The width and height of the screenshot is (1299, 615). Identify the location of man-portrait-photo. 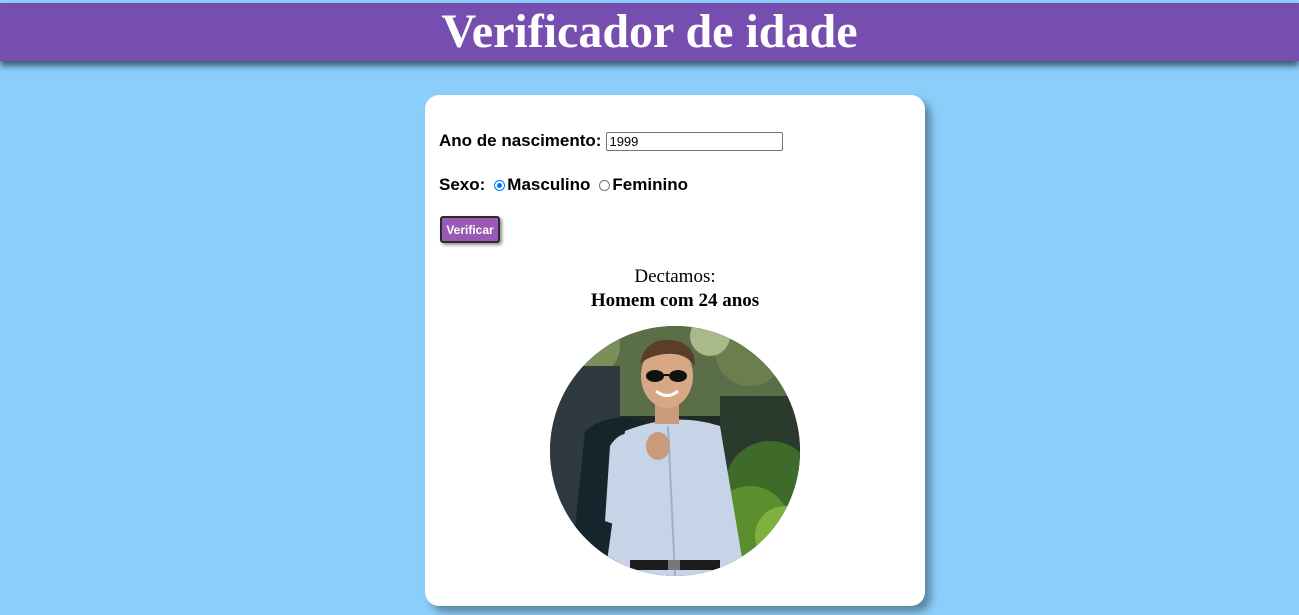
(675, 451).